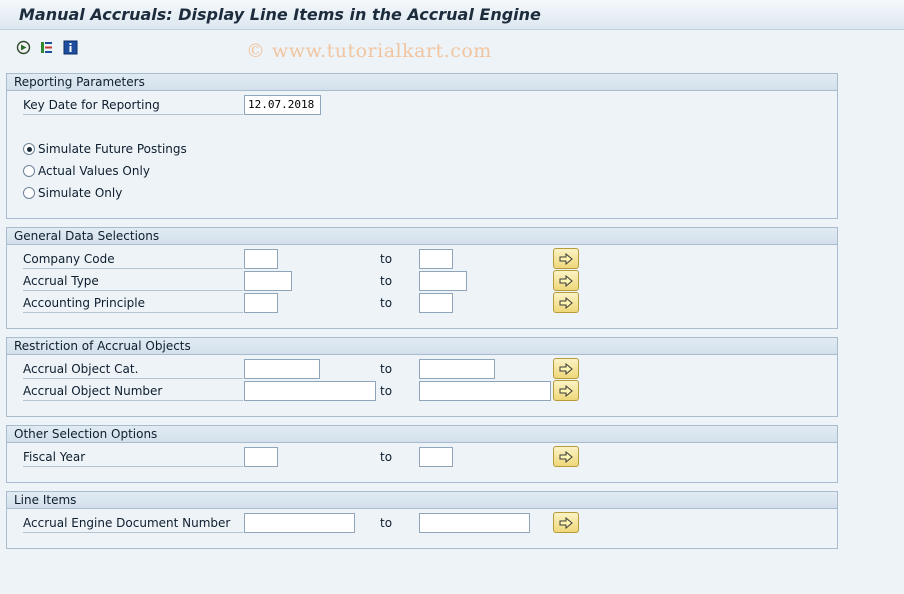 The image size is (904, 594). I want to click on company-code-multiple-selection-button, so click(566, 258).